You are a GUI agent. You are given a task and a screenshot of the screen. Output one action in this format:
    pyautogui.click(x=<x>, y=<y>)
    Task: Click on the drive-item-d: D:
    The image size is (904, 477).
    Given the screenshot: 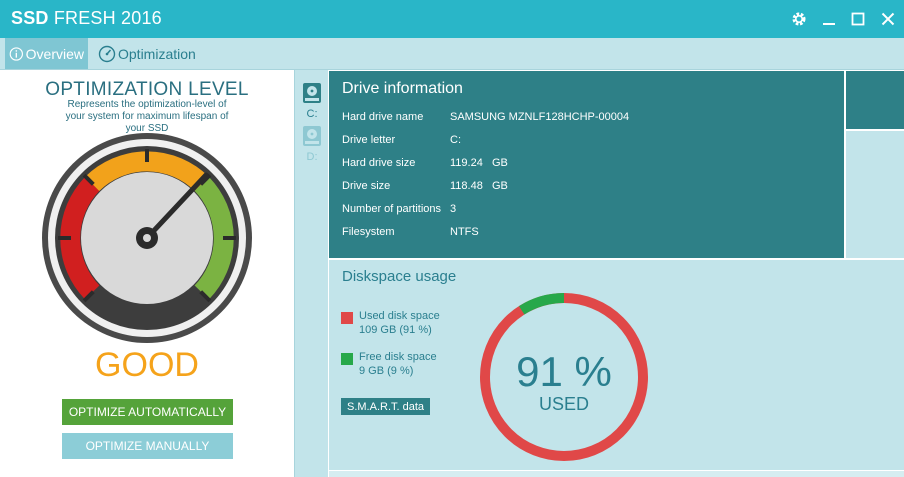 What is the action you would take?
    pyautogui.click(x=312, y=144)
    